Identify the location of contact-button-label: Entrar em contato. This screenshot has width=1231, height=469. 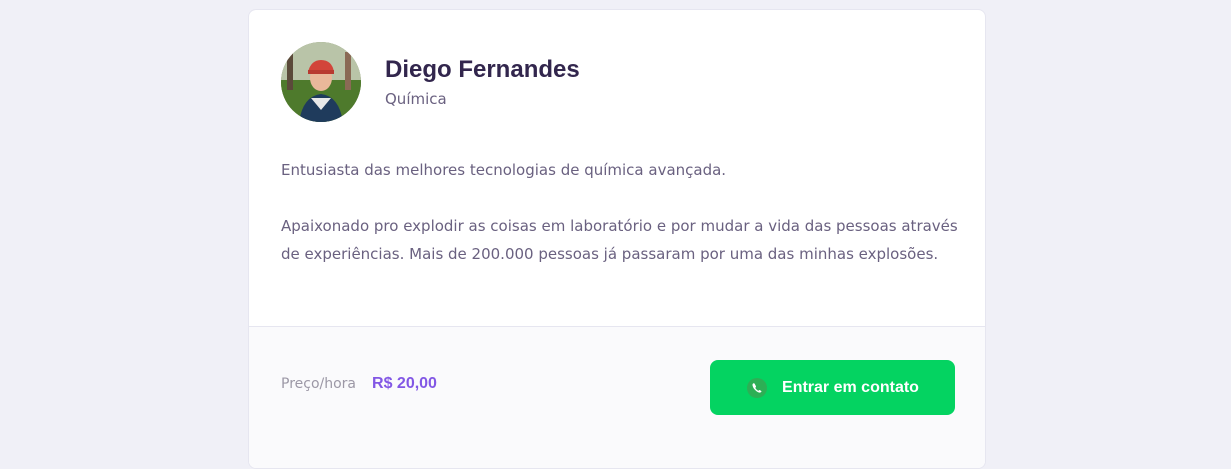
(850, 387).